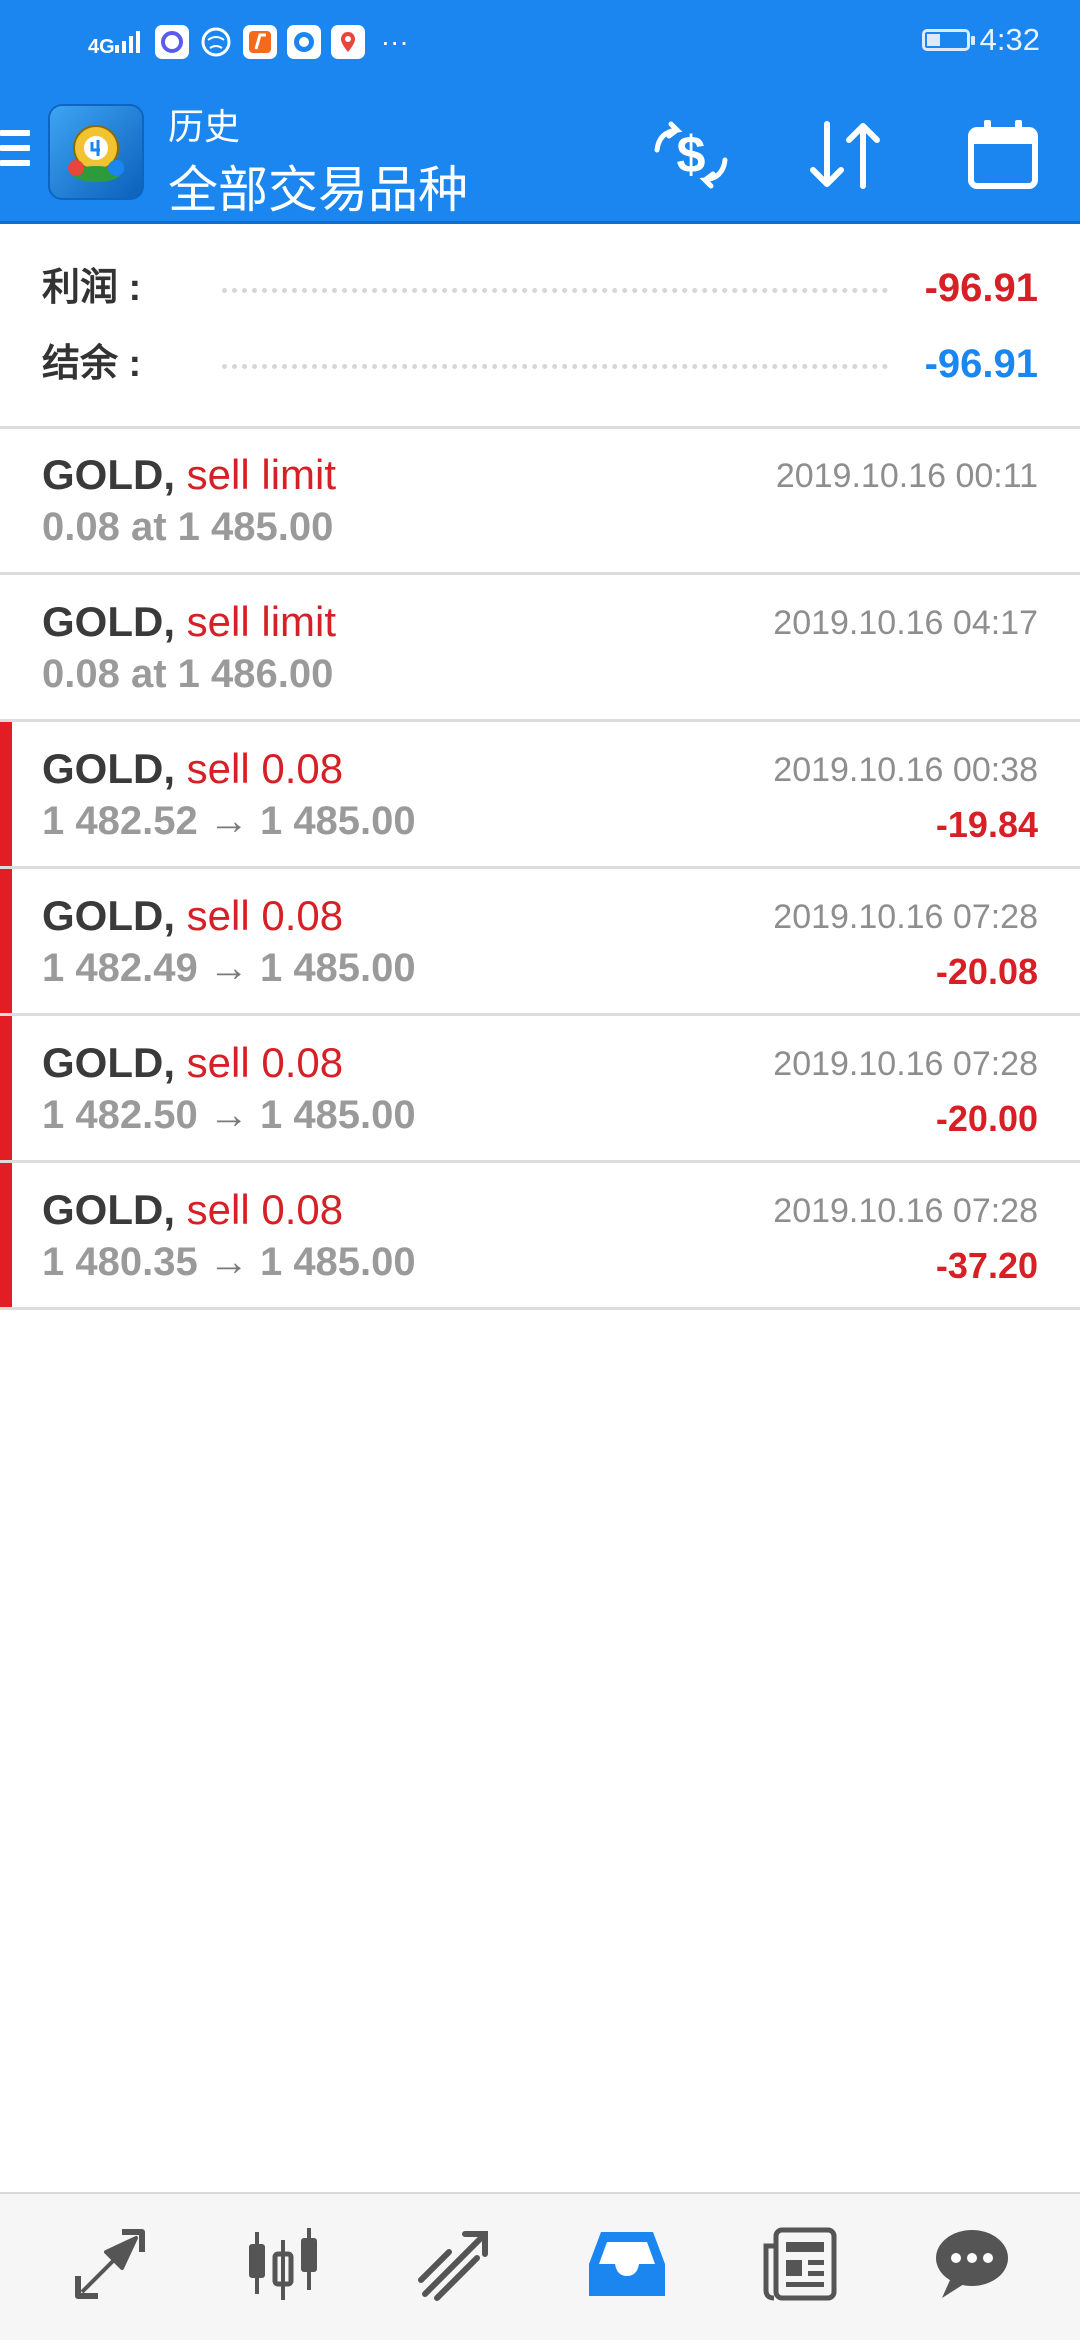  I want to click on history-summary: 利润 : -96.91 结余 : -96.91, so click(540, 336).